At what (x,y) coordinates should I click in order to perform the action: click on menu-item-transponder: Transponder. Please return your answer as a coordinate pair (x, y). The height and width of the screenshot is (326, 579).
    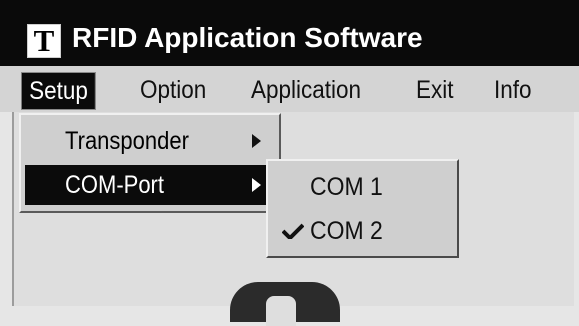
    Looking at the image, I should click on (150, 141).